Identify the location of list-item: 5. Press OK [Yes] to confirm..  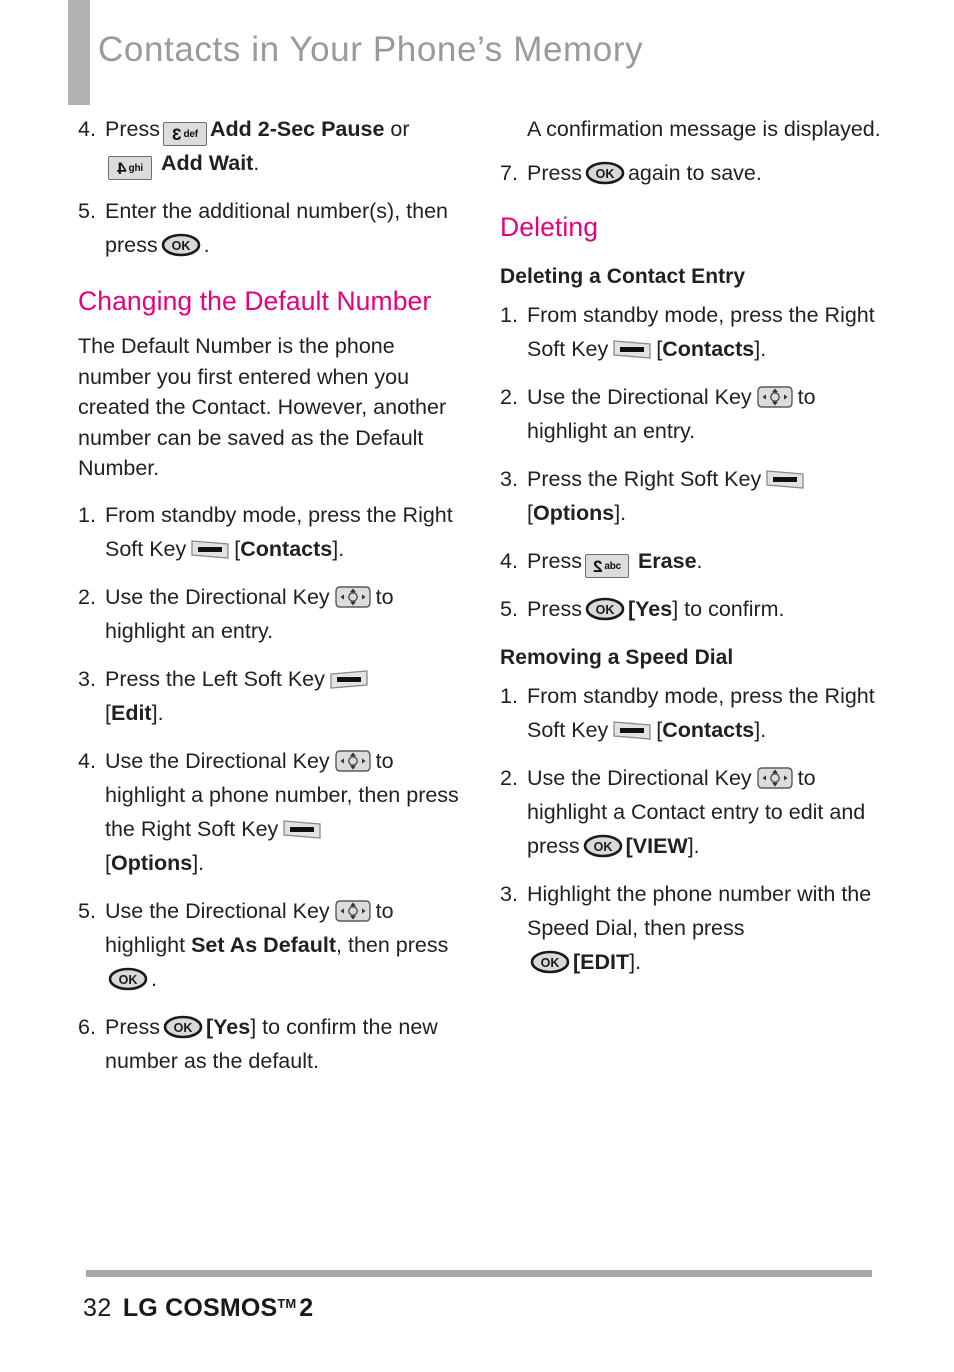
(694, 609).